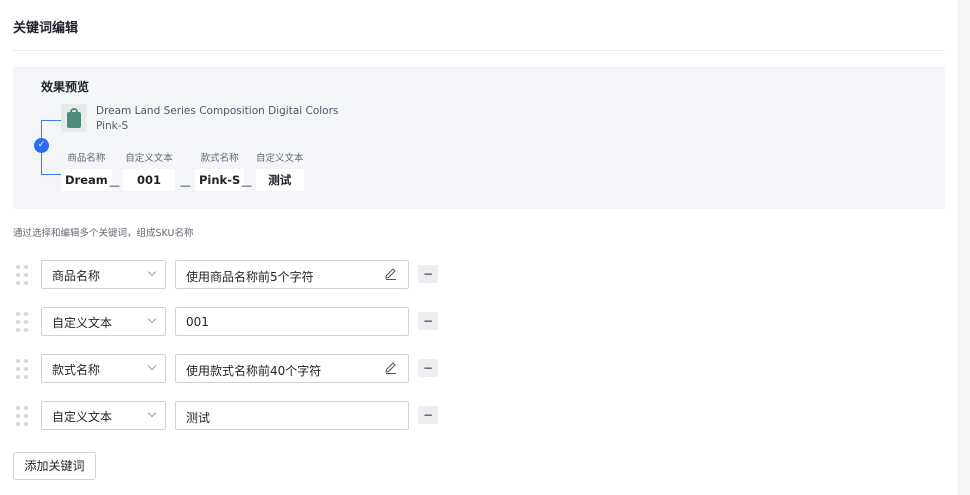 Image resolution: width=970 pixels, height=495 pixels. I want to click on product-thumbnail, so click(74, 118).